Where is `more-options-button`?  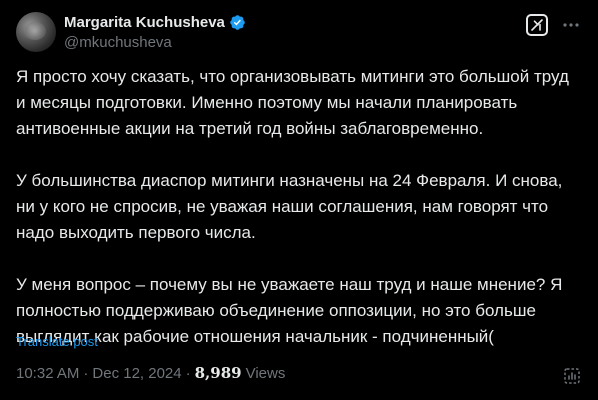 more-options-button is located at coordinates (571, 25).